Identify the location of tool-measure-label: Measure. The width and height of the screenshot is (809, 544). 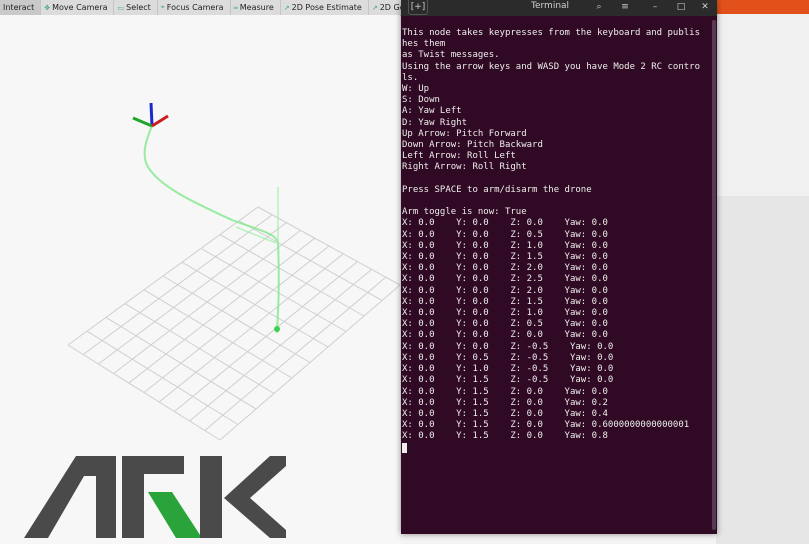
(256, 7).